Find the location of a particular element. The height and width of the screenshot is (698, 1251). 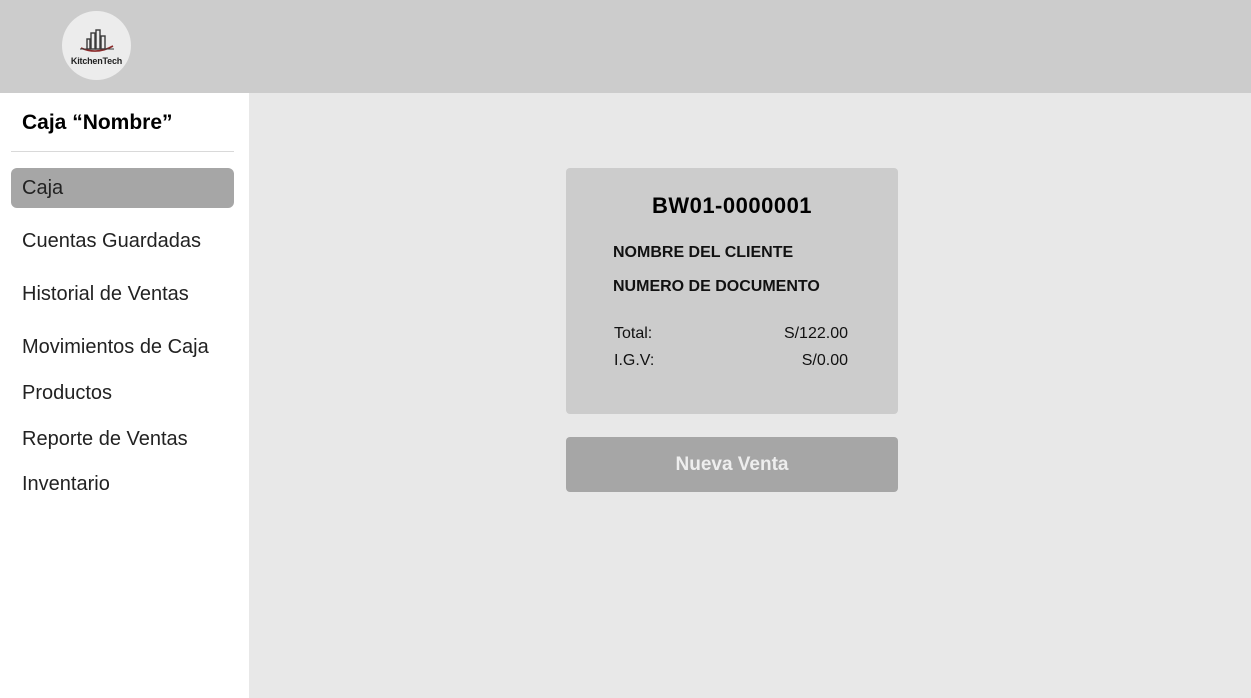

sidebar-divider is located at coordinates (122, 151).